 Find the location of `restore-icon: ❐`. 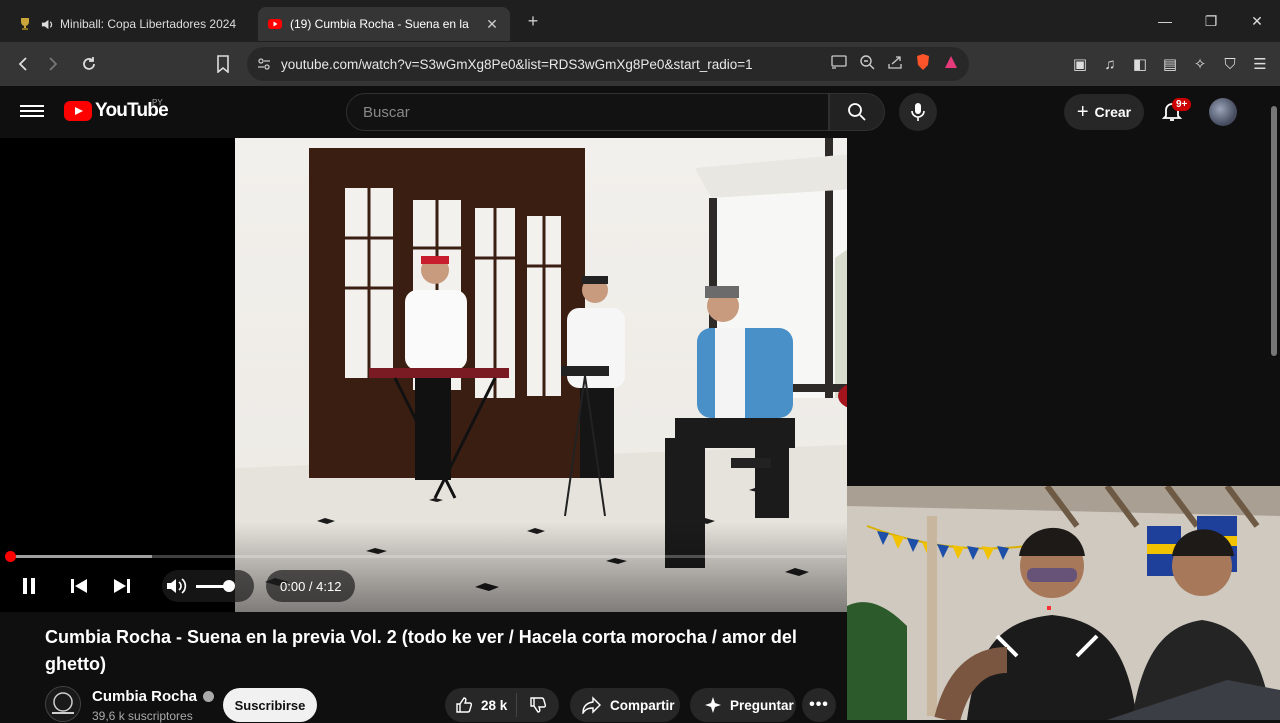

restore-icon: ❐ is located at coordinates (1211, 21).